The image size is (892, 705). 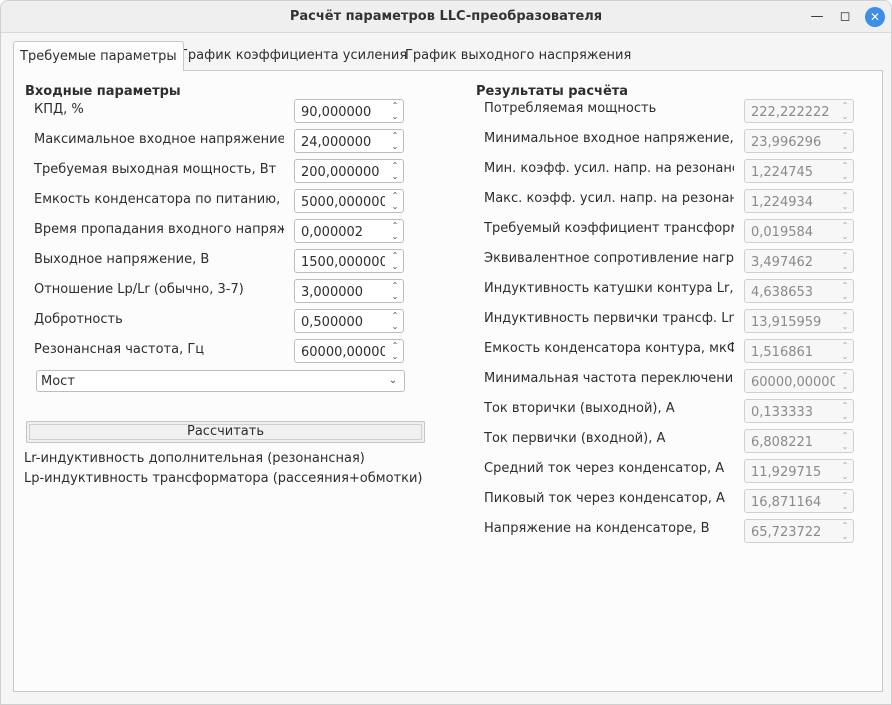 I want to click on result-label: Средний ток через конденсатор, А, so click(x=604, y=468).